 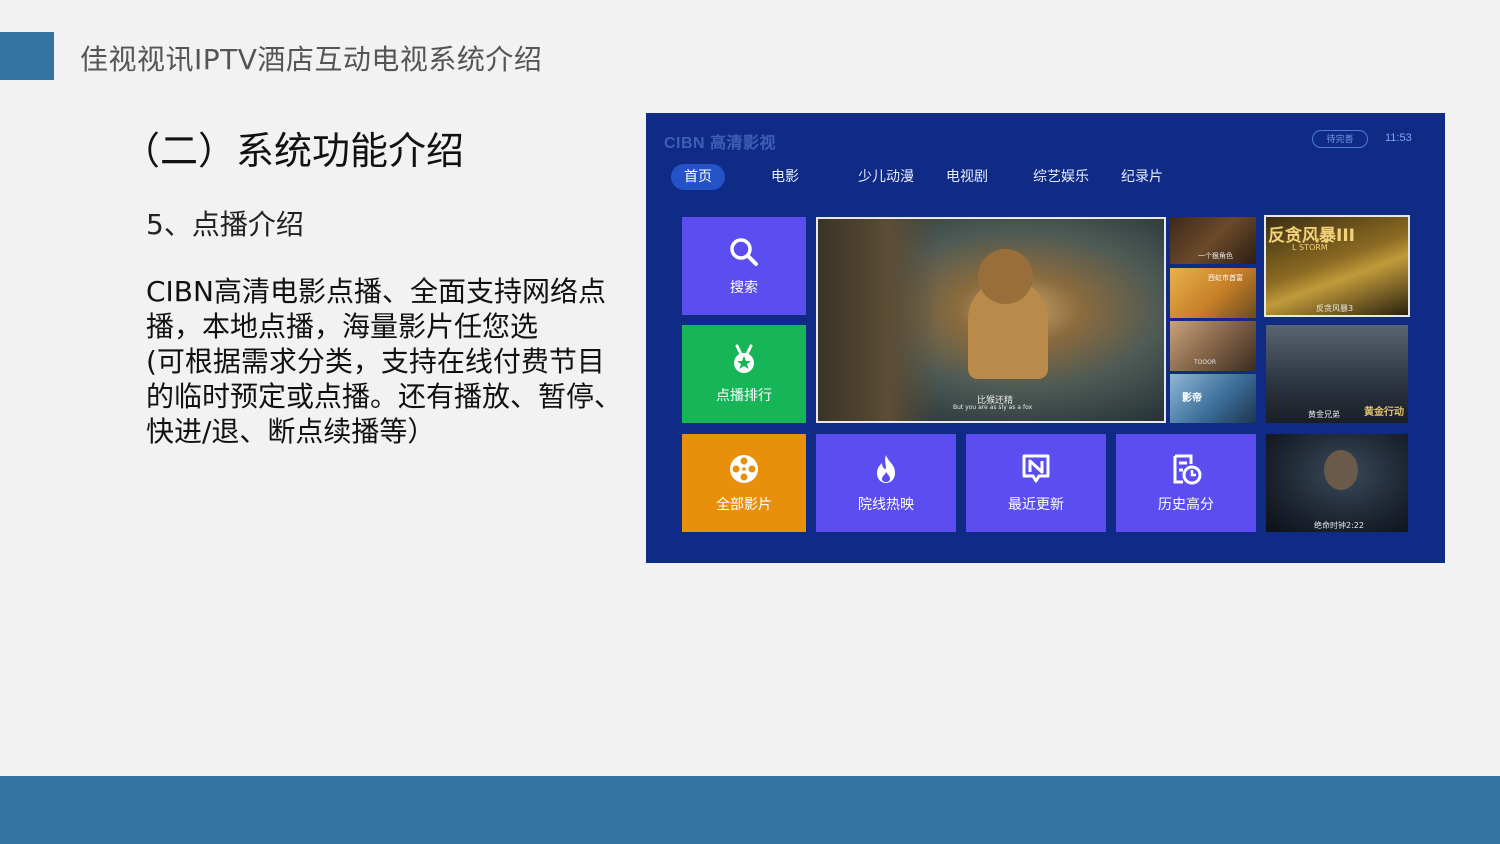 What do you see at coordinates (744, 252) in the screenshot?
I see `search-icon` at bounding box center [744, 252].